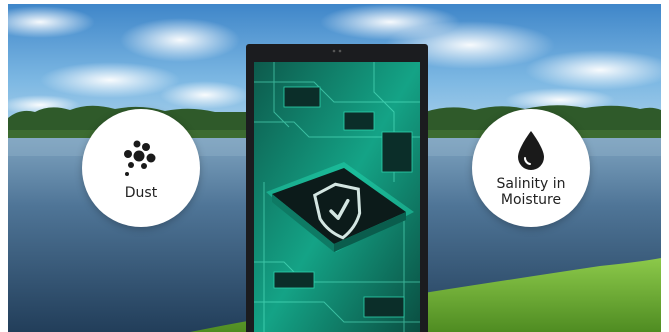 Image resolution: width=669 pixels, height=332 pixels. I want to click on dust-badge: Dust, so click(141, 168).